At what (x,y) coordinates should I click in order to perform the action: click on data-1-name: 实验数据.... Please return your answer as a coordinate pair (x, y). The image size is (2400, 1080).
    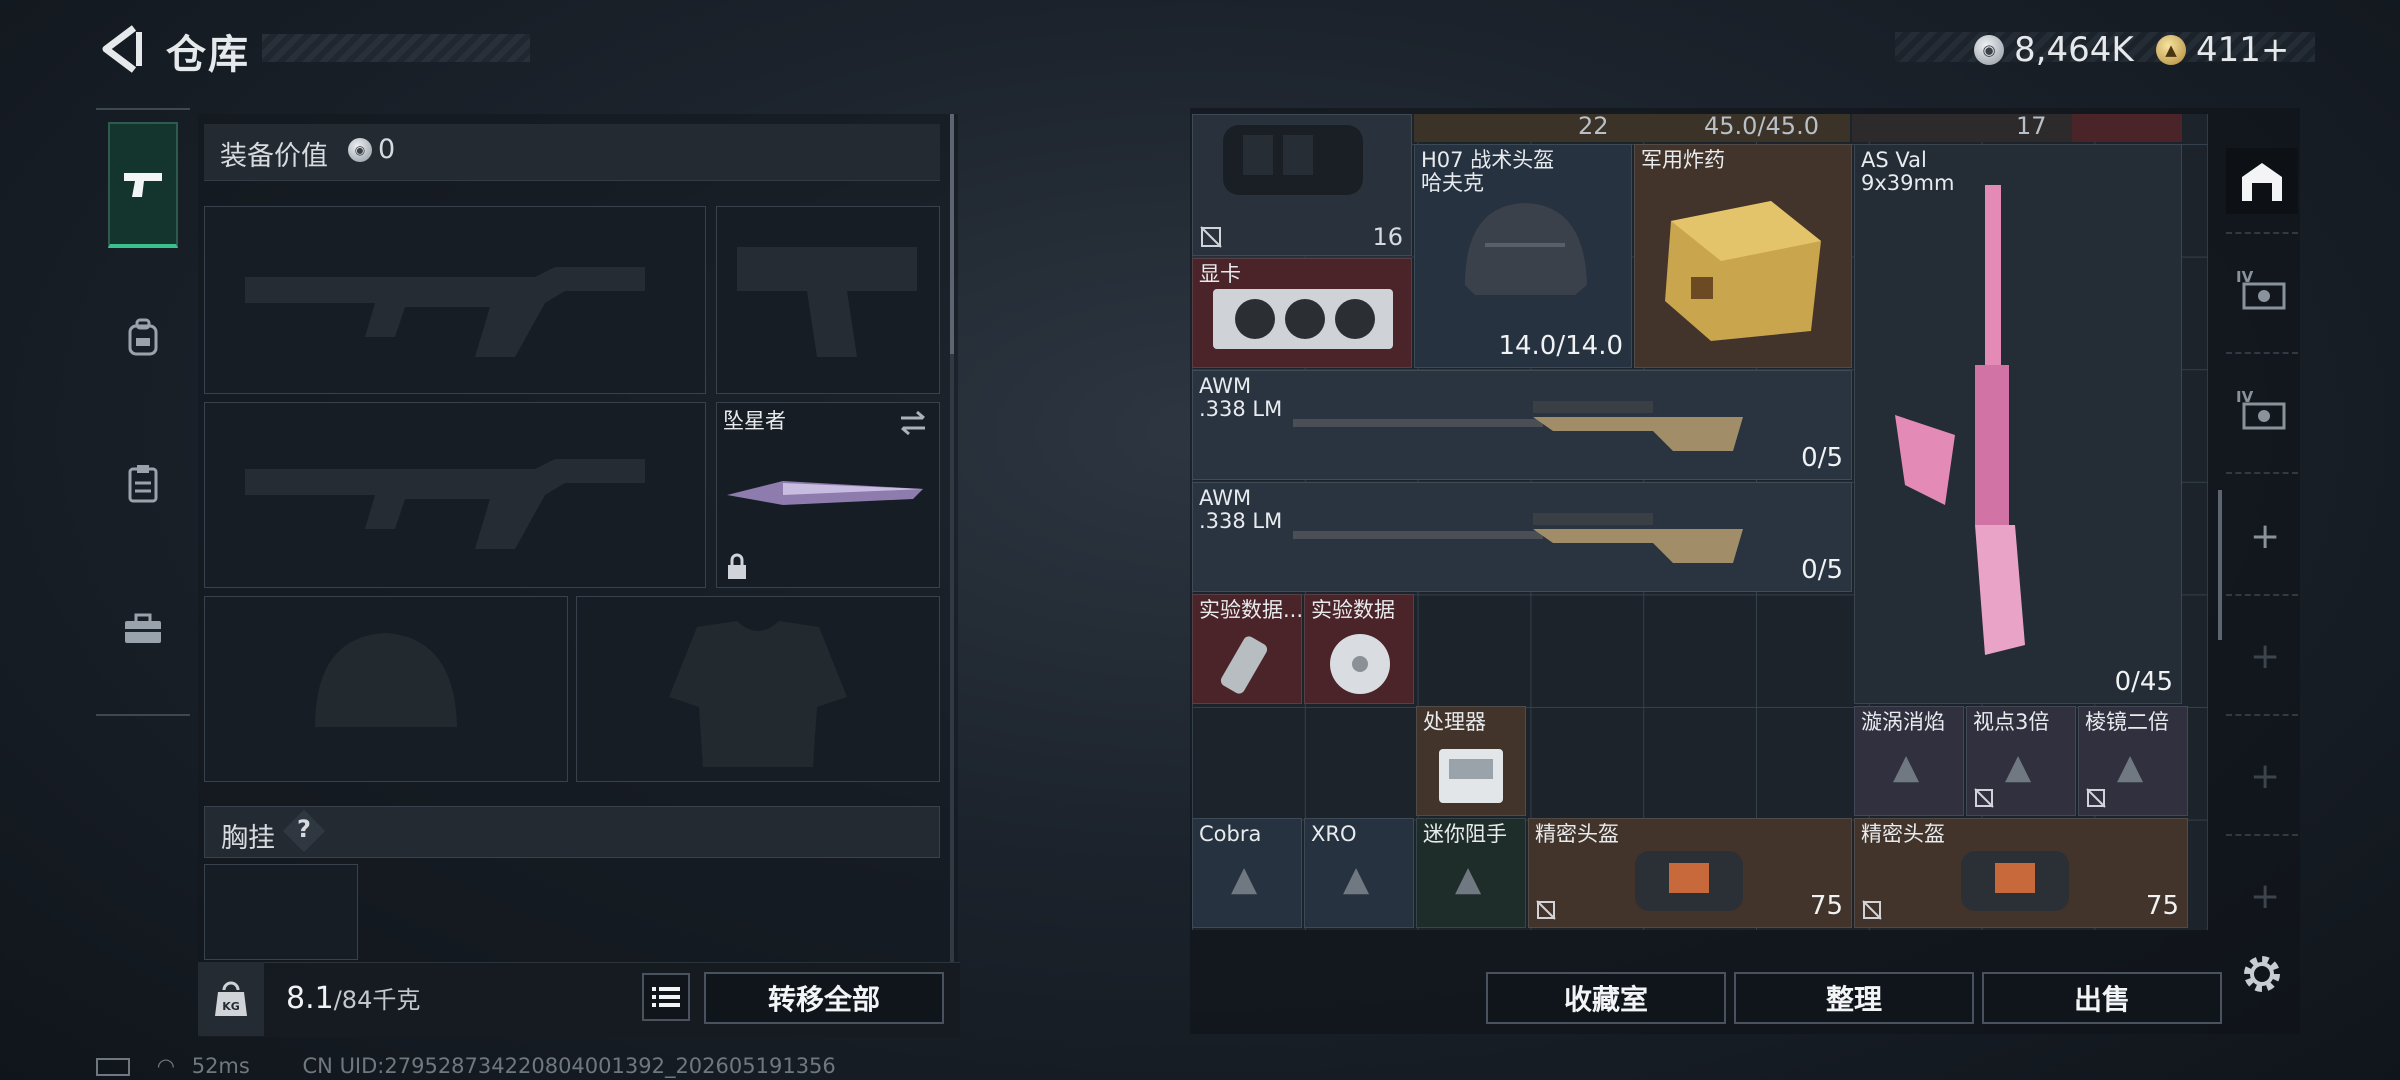
    Looking at the image, I should click on (1250, 610).